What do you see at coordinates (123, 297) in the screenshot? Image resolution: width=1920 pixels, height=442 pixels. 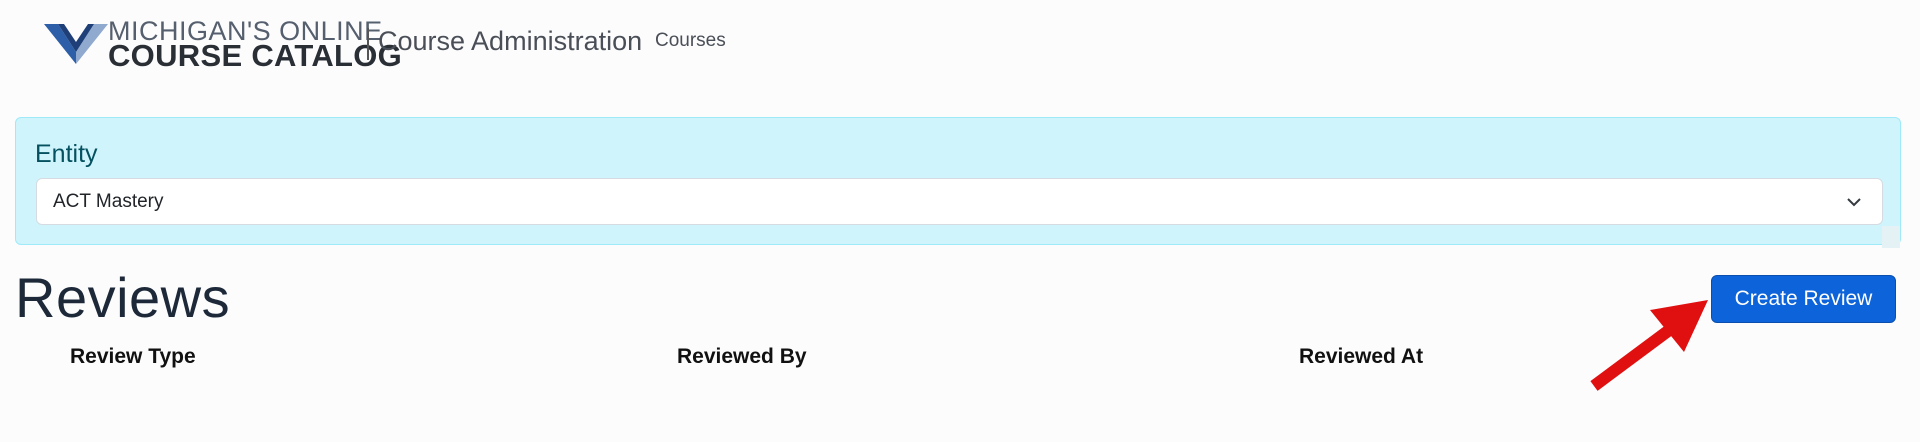 I see `page-title: Reviews` at bounding box center [123, 297].